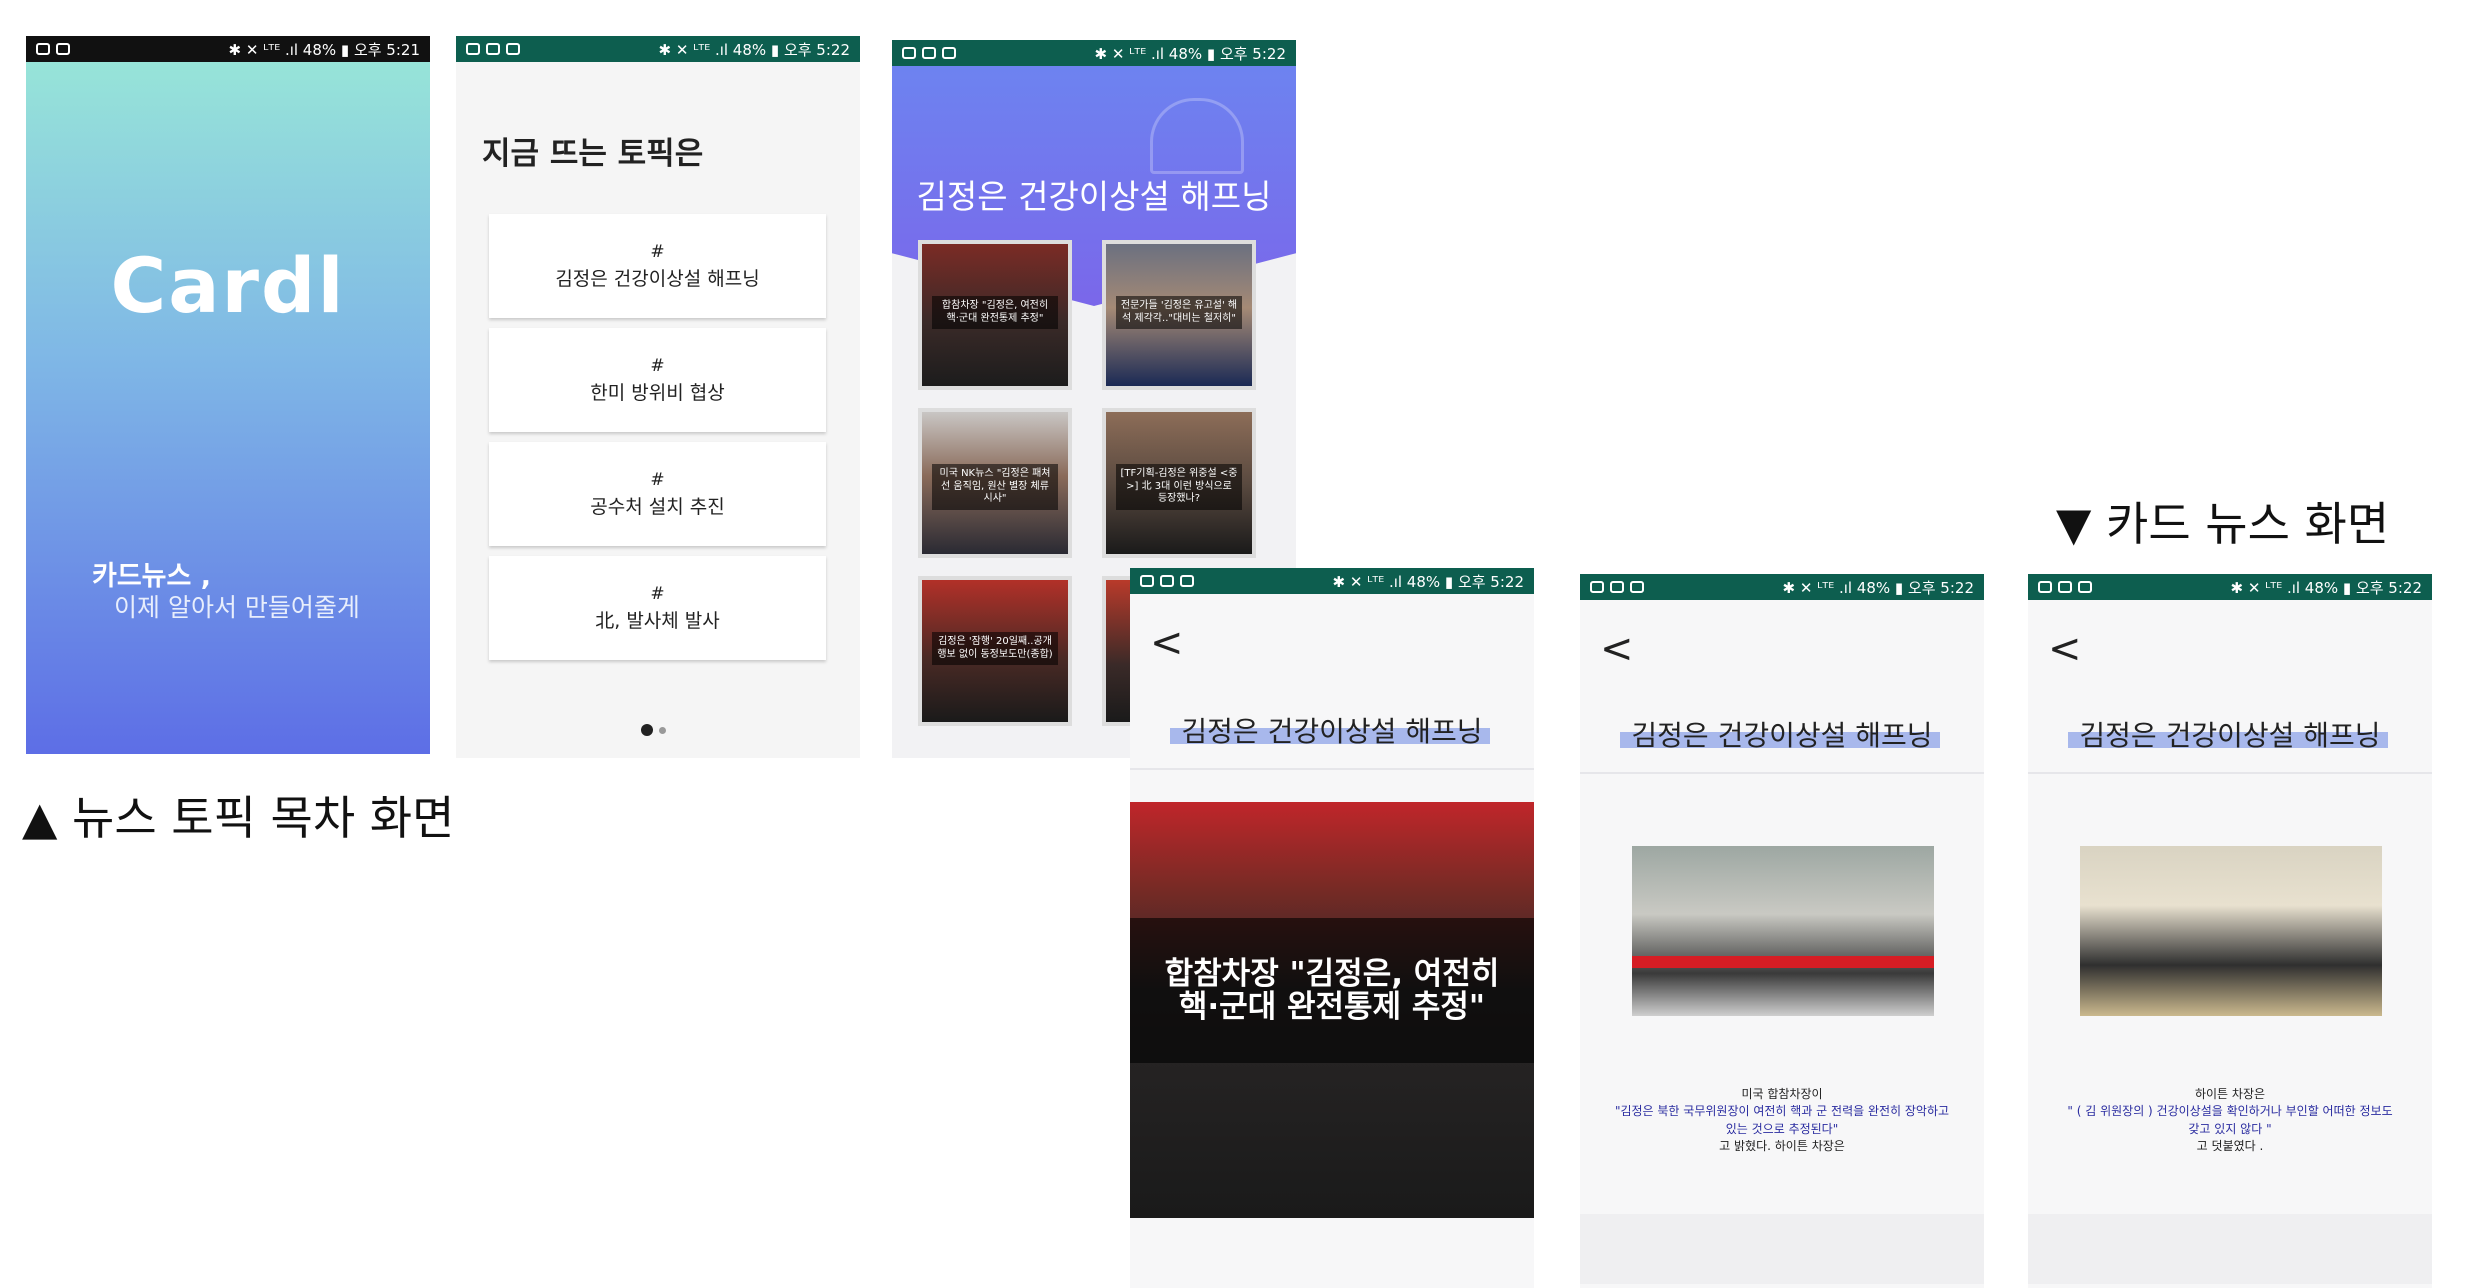 This screenshot has height=1288, width=2466. I want to click on topic-card-1: # 김정은 건강이상설 해프닝, so click(657, 266).